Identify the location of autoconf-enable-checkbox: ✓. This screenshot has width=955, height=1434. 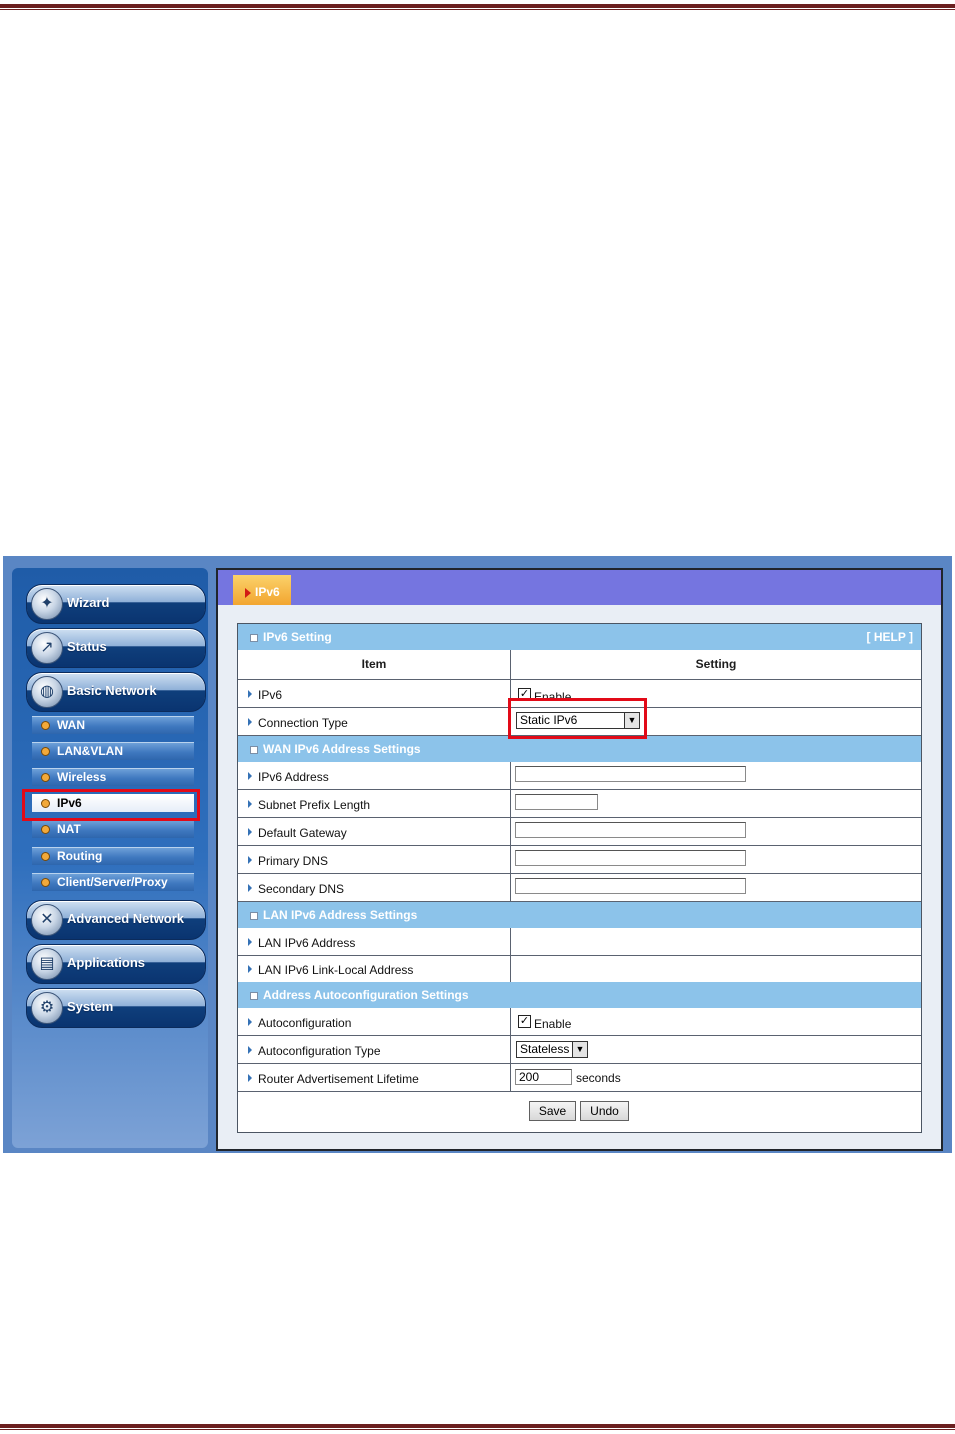
(524, 1021).